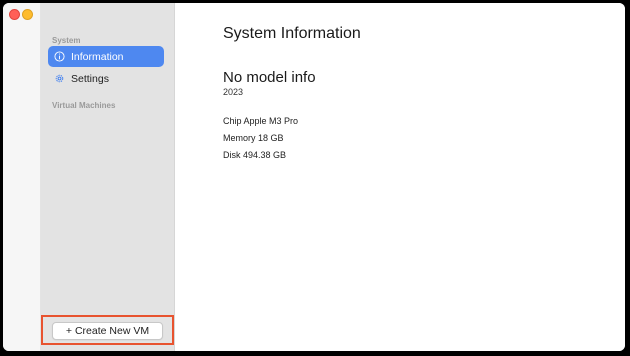 The height and width of the screenshot is (356, 630). Describe the element at coordinates (253, 138) in the screenshot. I see `memory-info: Memory 18 GB` at that location.